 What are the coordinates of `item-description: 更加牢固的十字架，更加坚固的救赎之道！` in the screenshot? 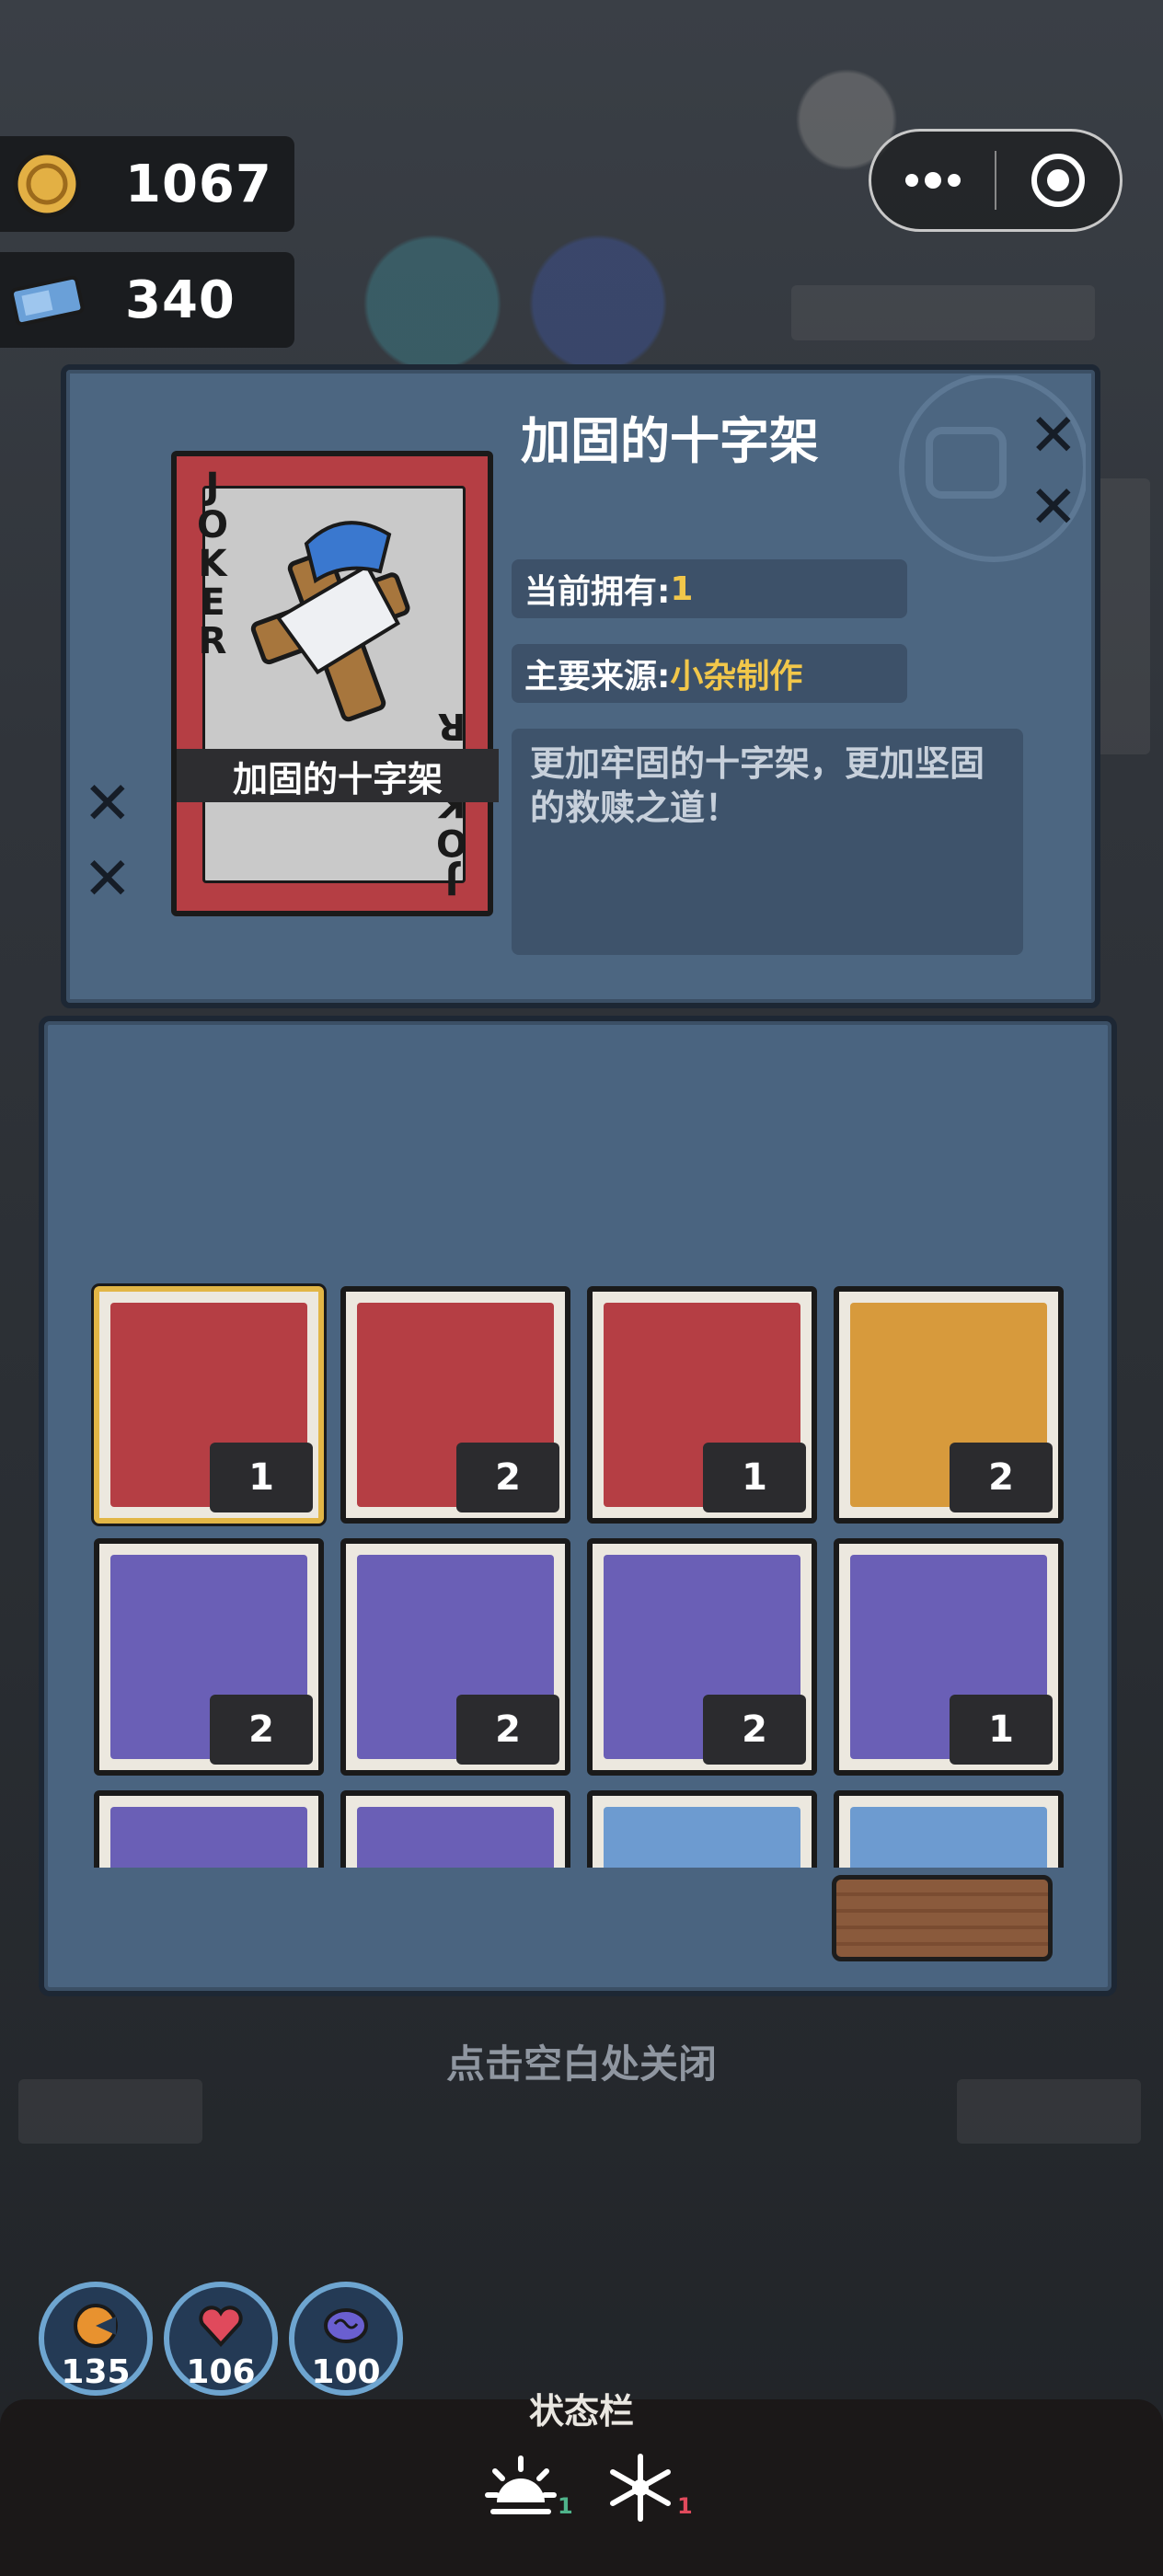 It's located at (768, 842).